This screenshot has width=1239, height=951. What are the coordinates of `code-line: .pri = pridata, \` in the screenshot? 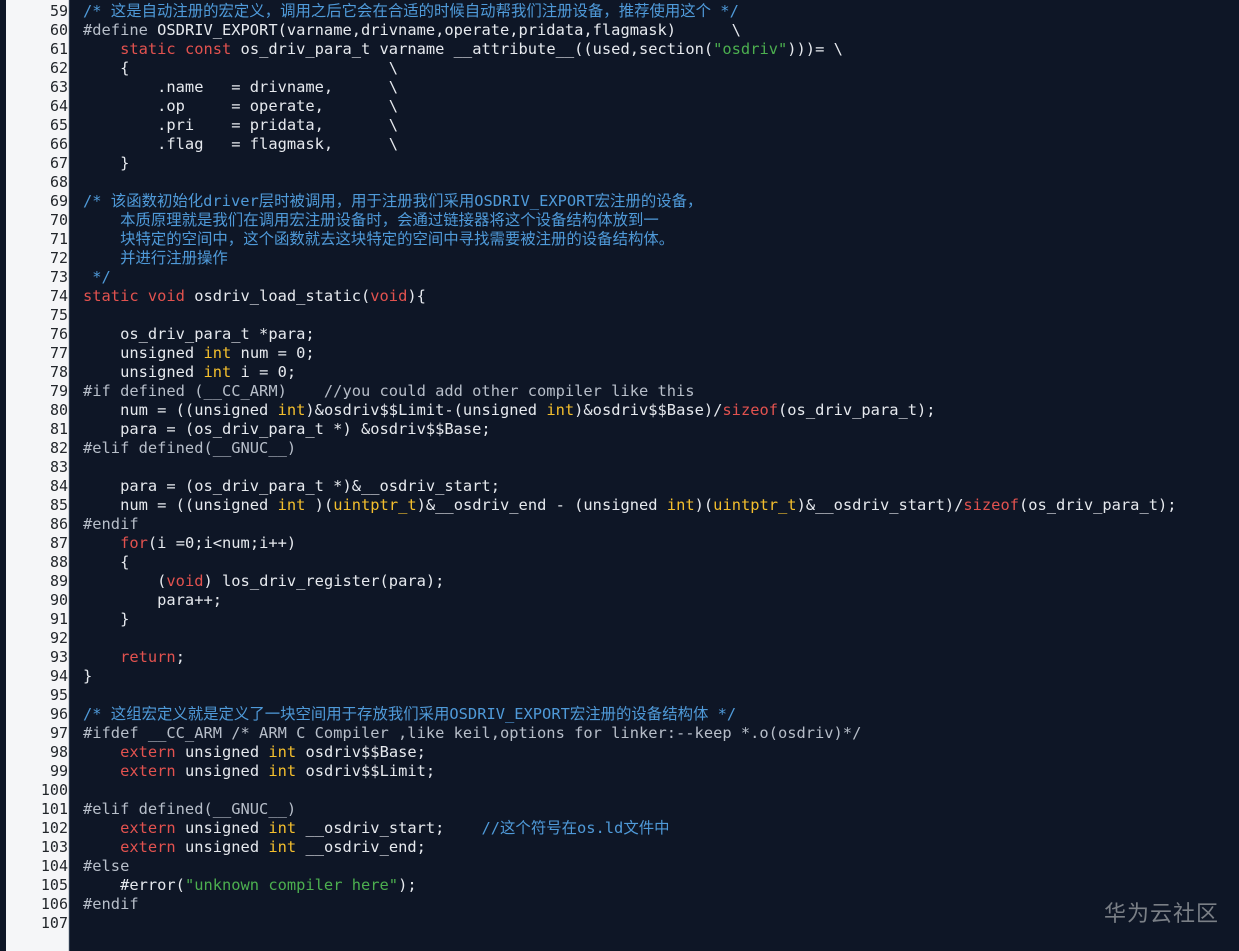 It's located at (658, 125).